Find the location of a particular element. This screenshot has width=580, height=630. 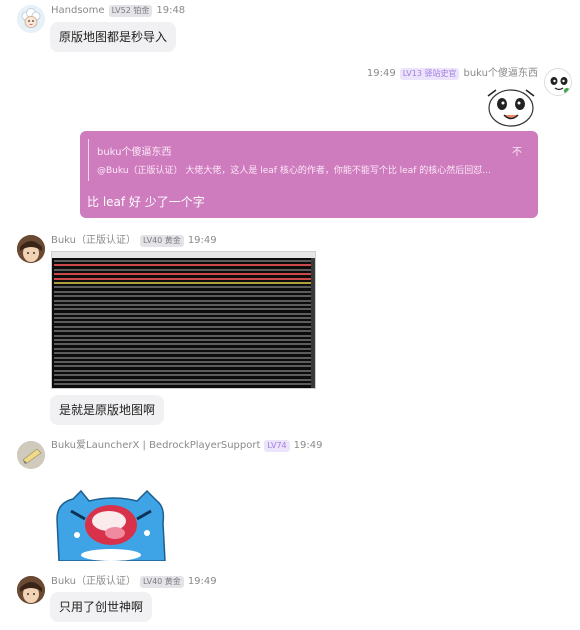

level-badge: LV74 is located at coordinates (277, 446).